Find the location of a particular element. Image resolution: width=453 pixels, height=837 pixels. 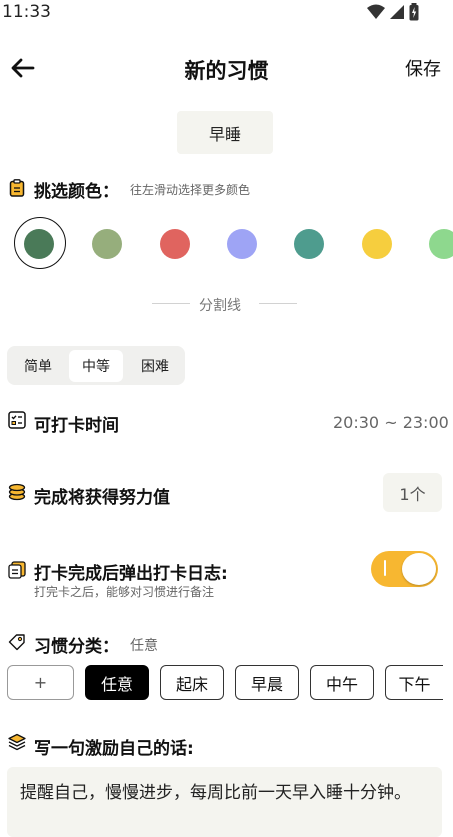

motto-label: 写一句激励自己的话: is located at coordinates (114, 749).